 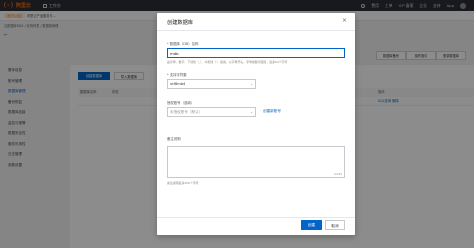 I want to click on account-select: 未授权账号（默认） ⌄, so click(x=211, y=112).